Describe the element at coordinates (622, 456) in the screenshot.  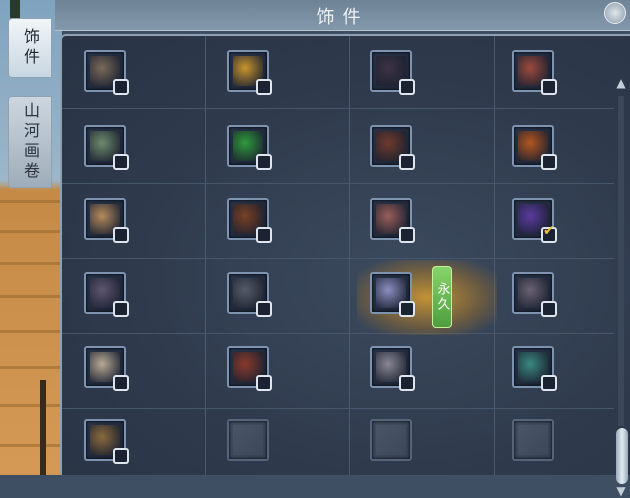
I see `scrollbar-thumb` at that location.